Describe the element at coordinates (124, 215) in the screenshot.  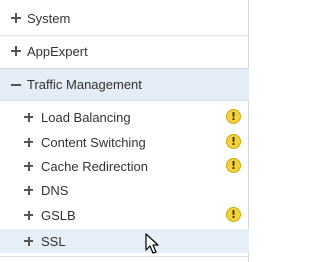
I see `tree-subitem-gslb: GSLB !` at that location.